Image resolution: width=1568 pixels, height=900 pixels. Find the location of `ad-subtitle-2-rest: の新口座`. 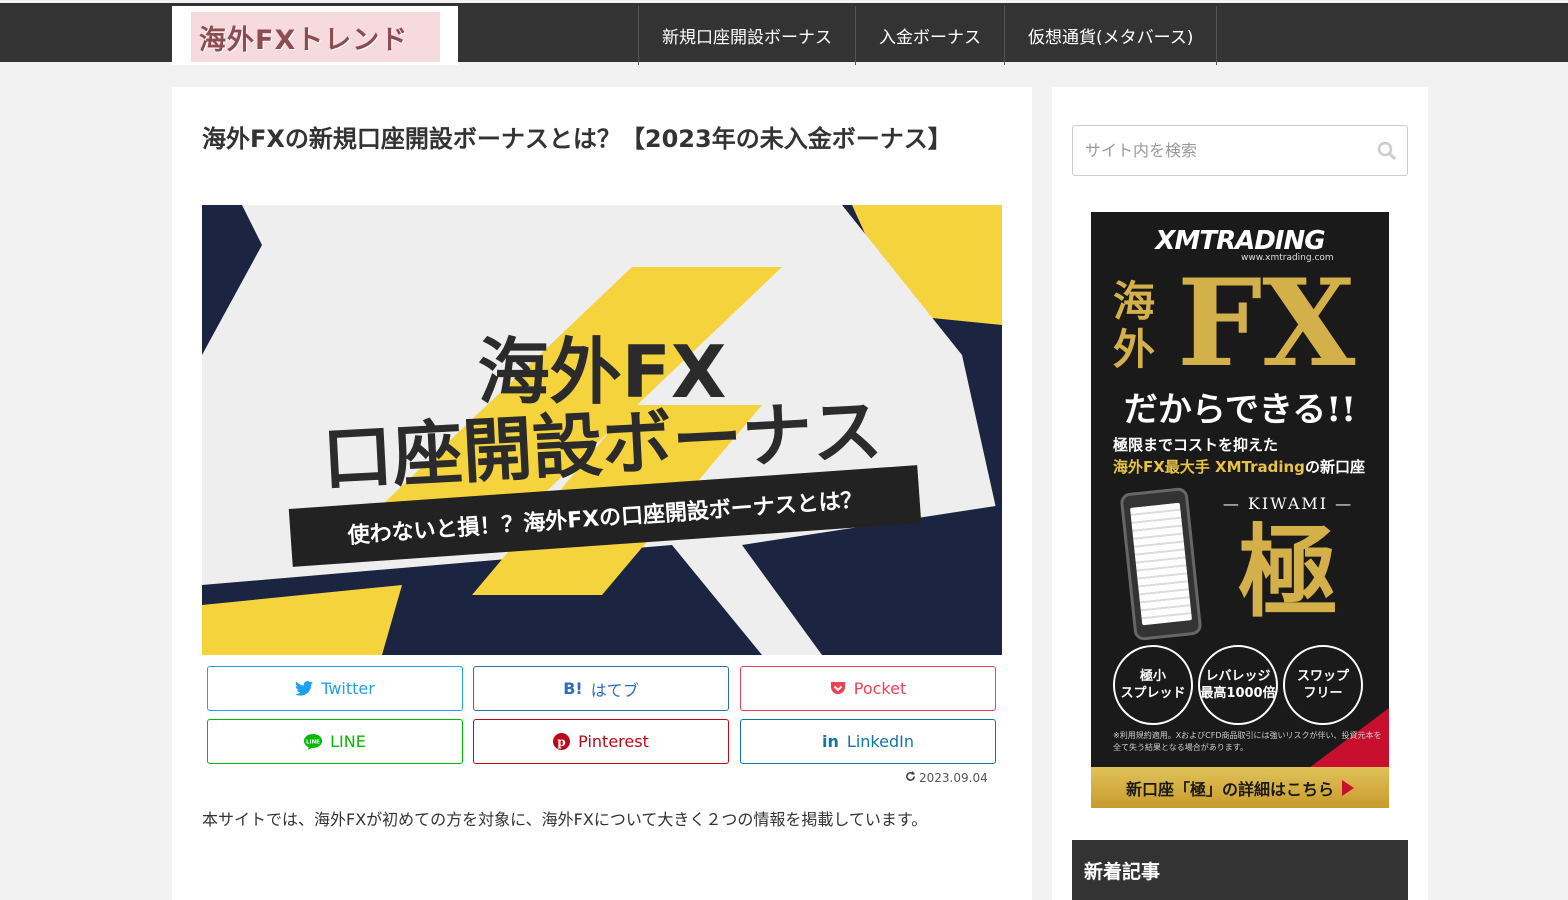

ad-subtitle-2-rest: の新口座 is located at coordinates (1334, 467).